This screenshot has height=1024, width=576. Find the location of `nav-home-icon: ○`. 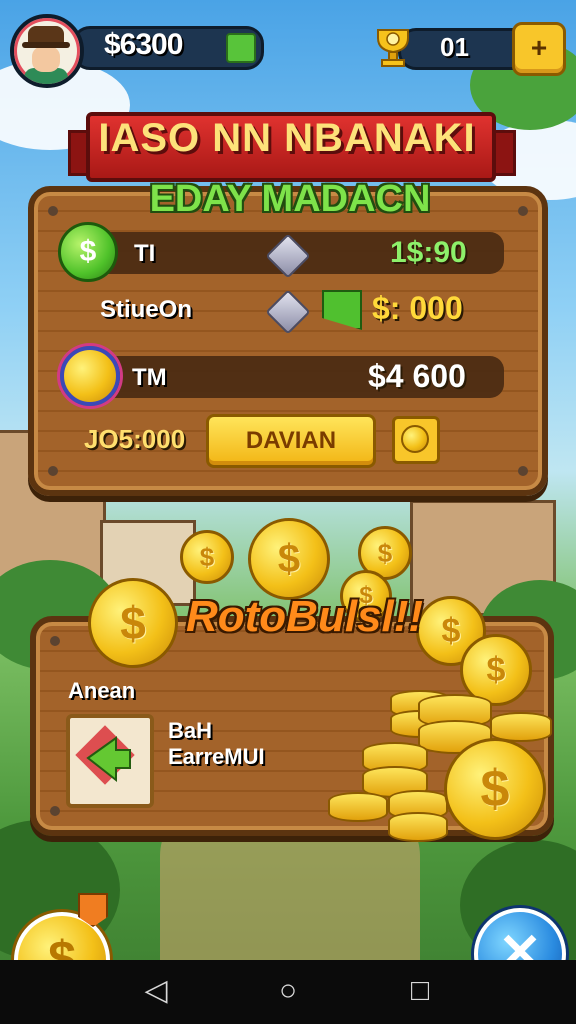

nav-home-icon: ○ is located at coordinates (288, 991).